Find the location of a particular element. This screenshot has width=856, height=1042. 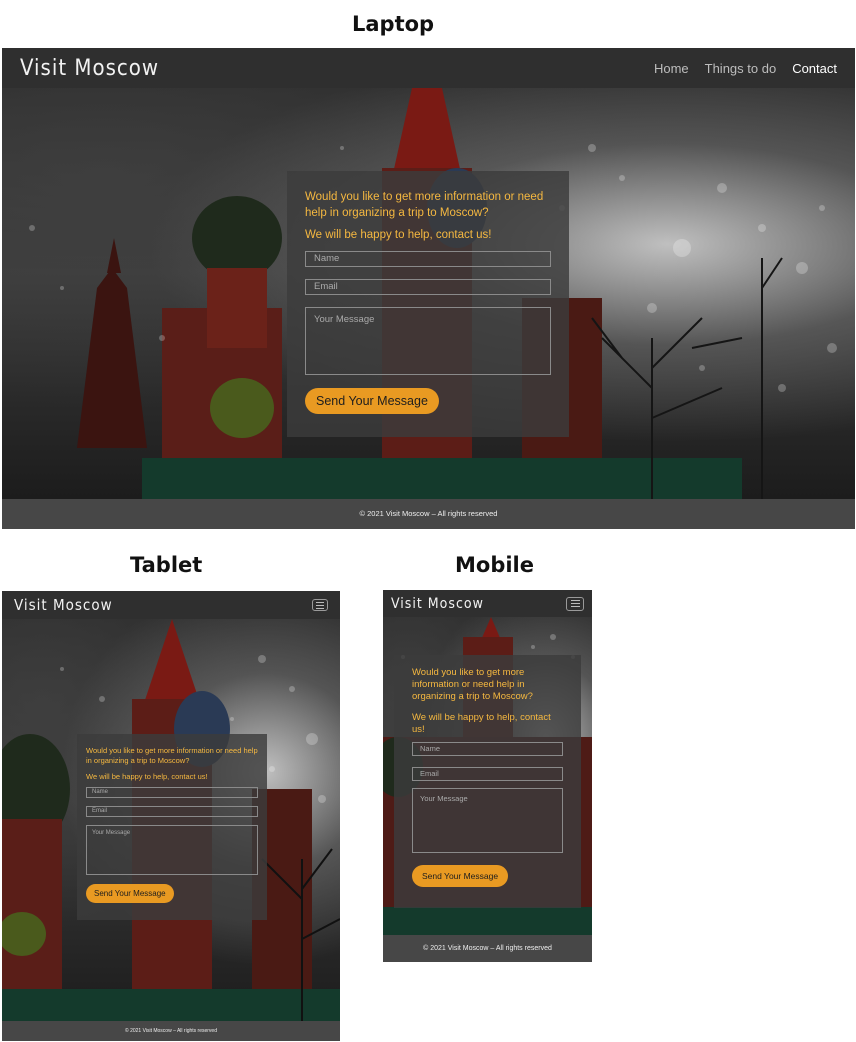

nav-links: Home Things to do Contact is located at coordinates (745, 68).